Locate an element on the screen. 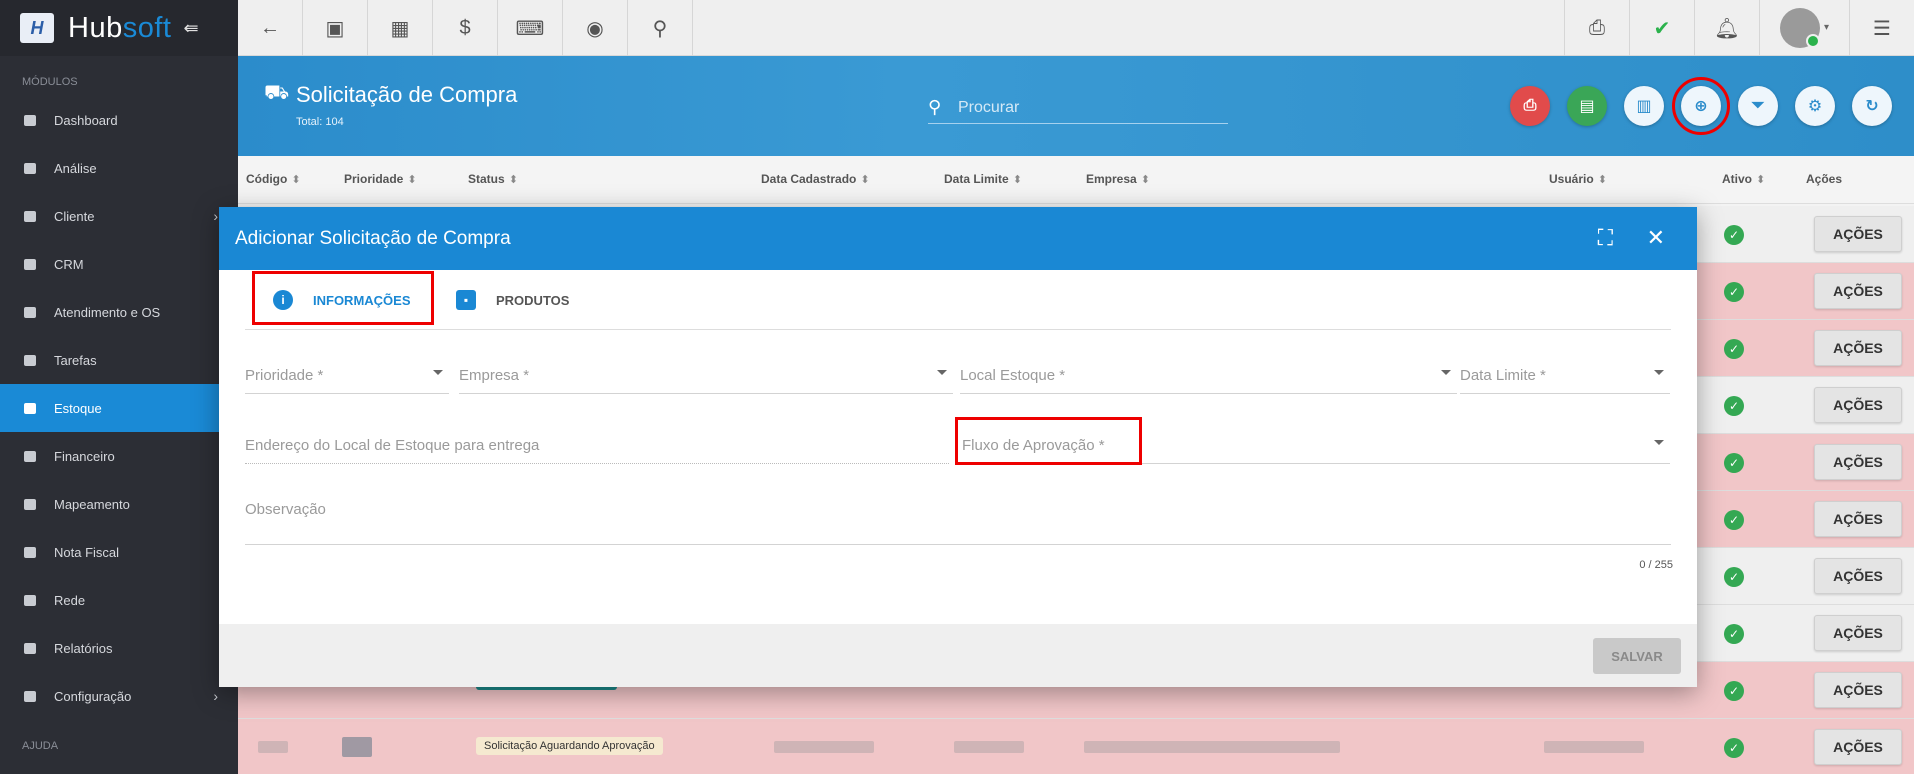 This screenshot has width=1914, height=774. column-header-codigo: Código ⬍ is located at coordinates (273, 179).